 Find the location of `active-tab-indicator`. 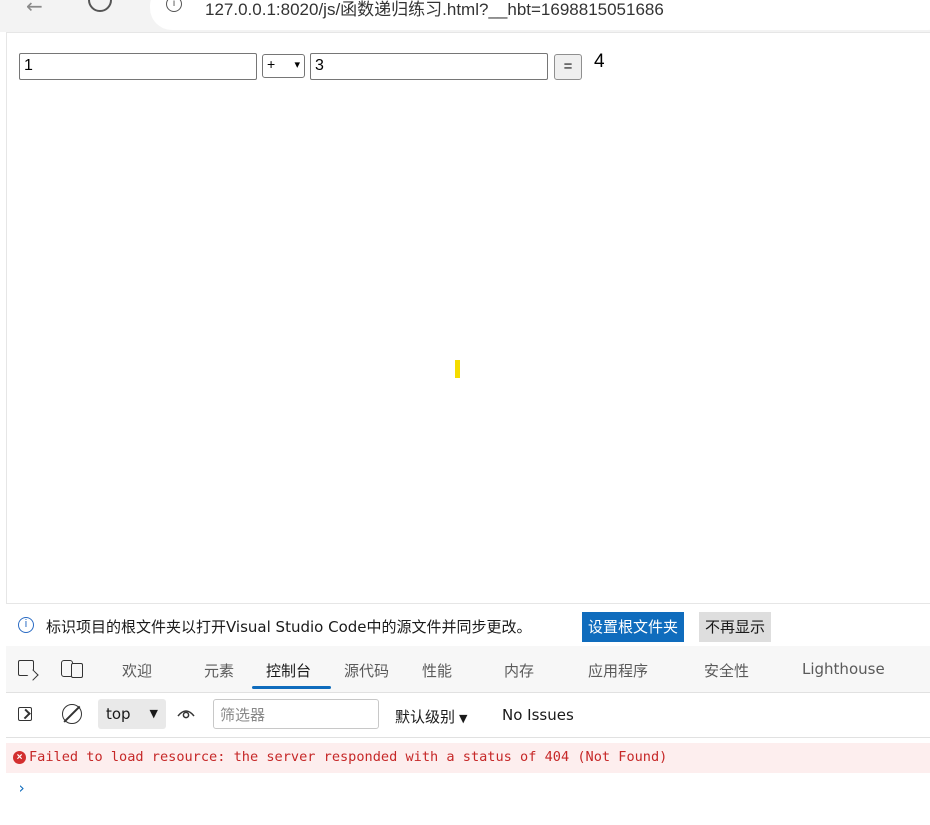

active-tab-indicator is located at coordinates (291, 687).